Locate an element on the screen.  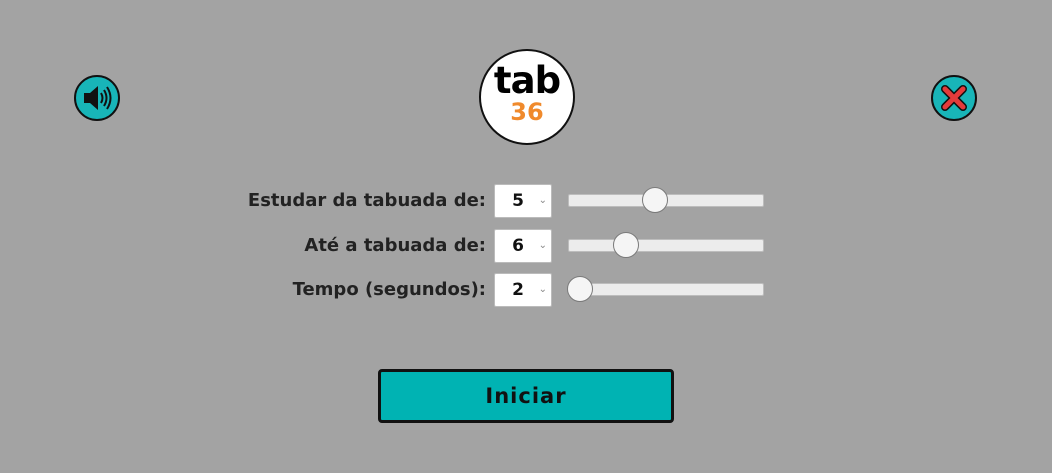
end-table-slider-thumb is located at coordinates (625, 245).